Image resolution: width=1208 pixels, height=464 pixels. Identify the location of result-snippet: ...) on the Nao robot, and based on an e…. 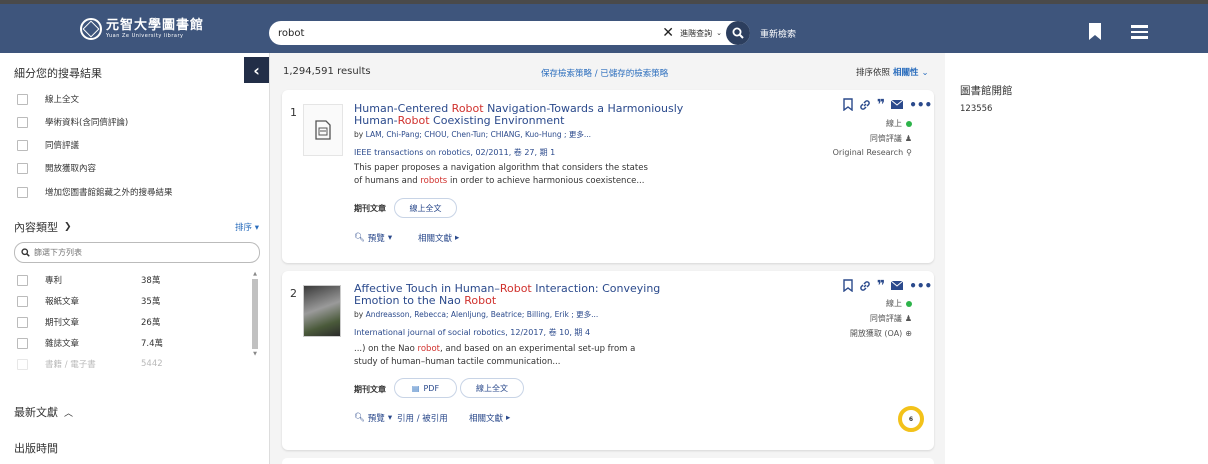
(495, 355).